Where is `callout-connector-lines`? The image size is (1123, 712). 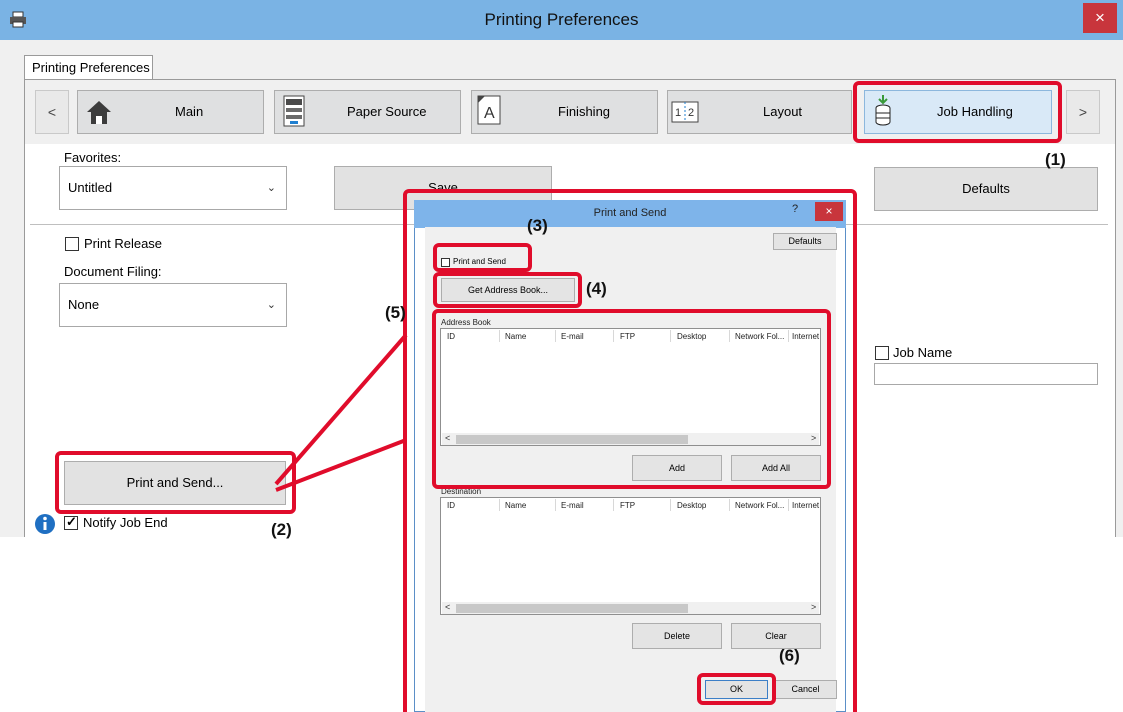 callout-connector-lines is located at coordinates (341, 412).